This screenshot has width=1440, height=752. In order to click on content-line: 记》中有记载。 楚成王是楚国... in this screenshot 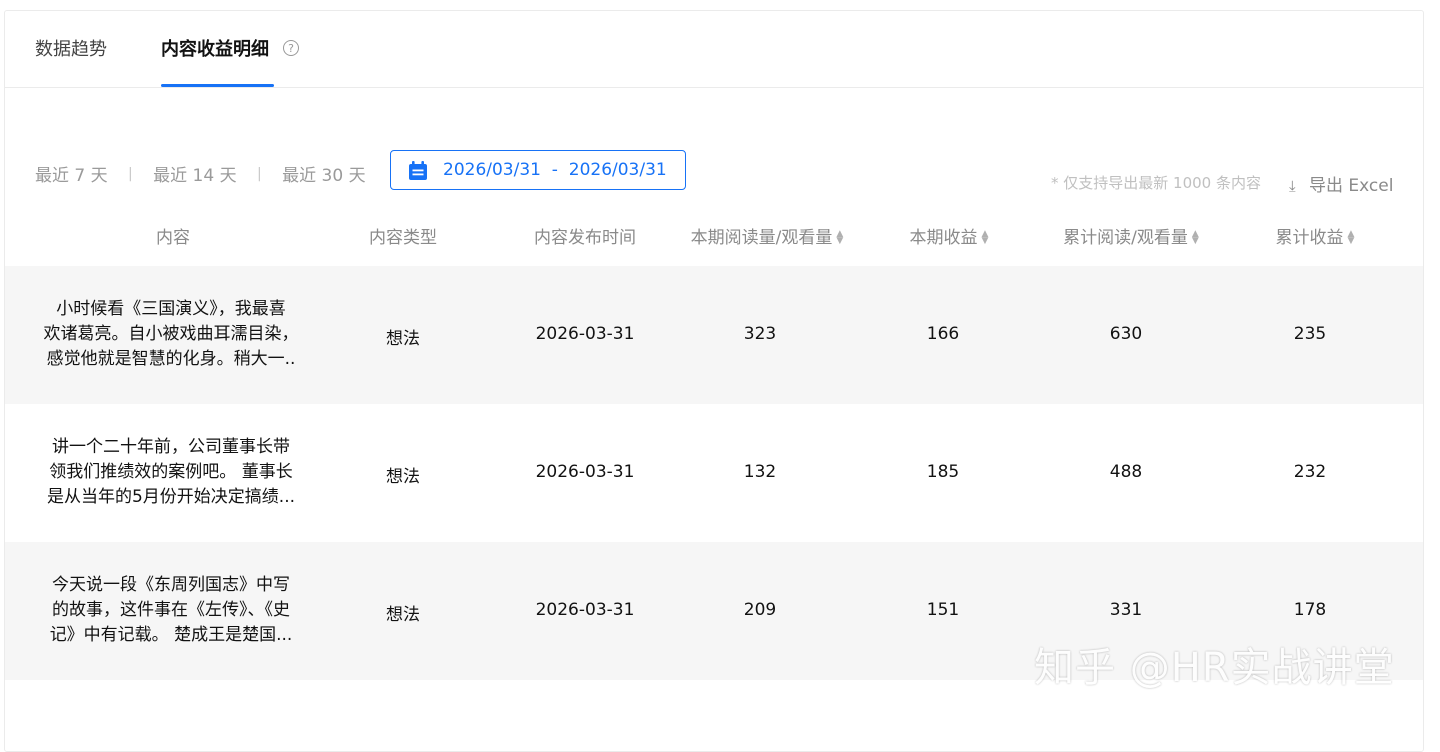, I will do `click(171, 635)`.